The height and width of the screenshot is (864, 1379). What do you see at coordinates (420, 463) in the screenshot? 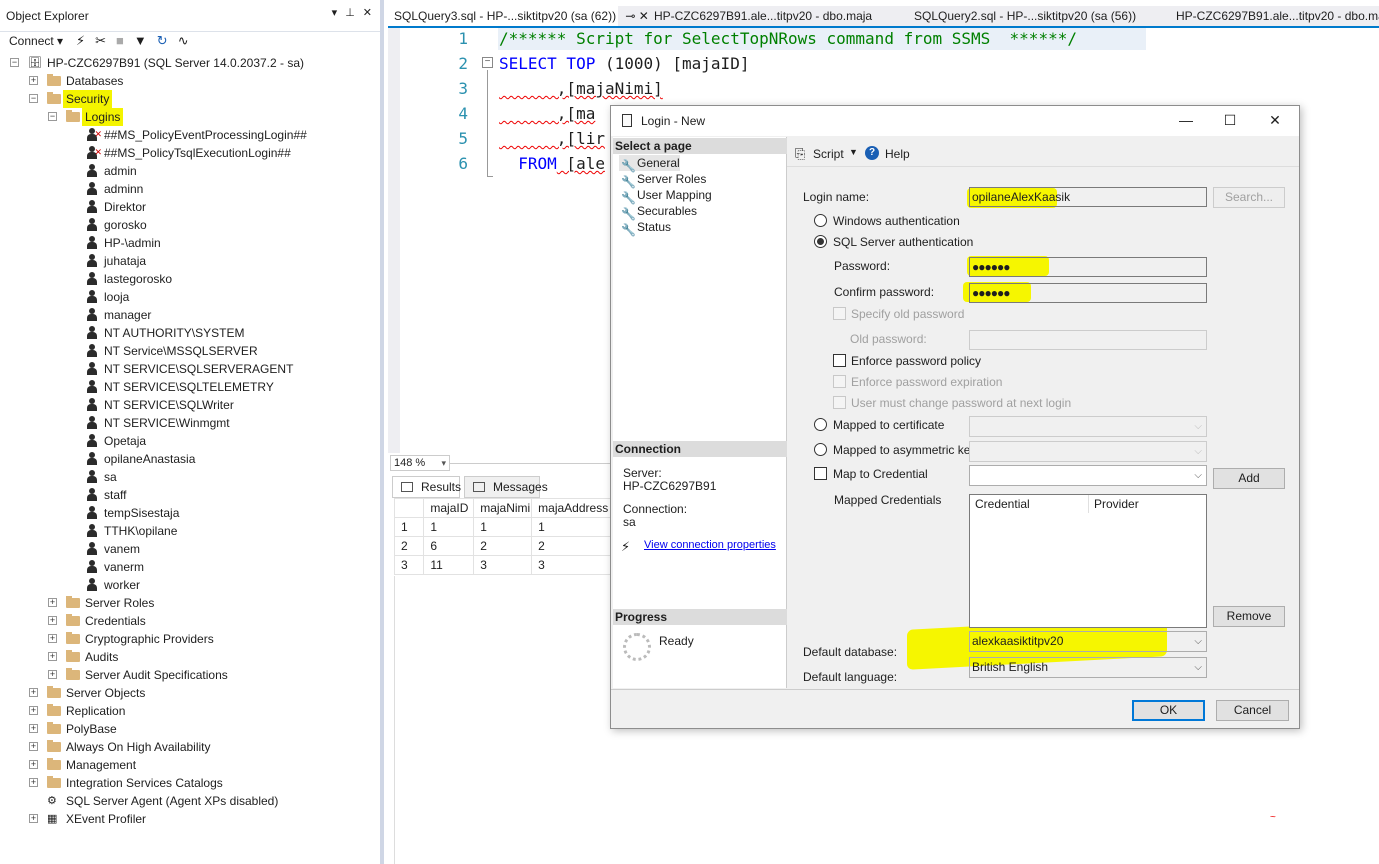
I see `zoom-select: 148 % ▾` at bounding box center [420, 463].